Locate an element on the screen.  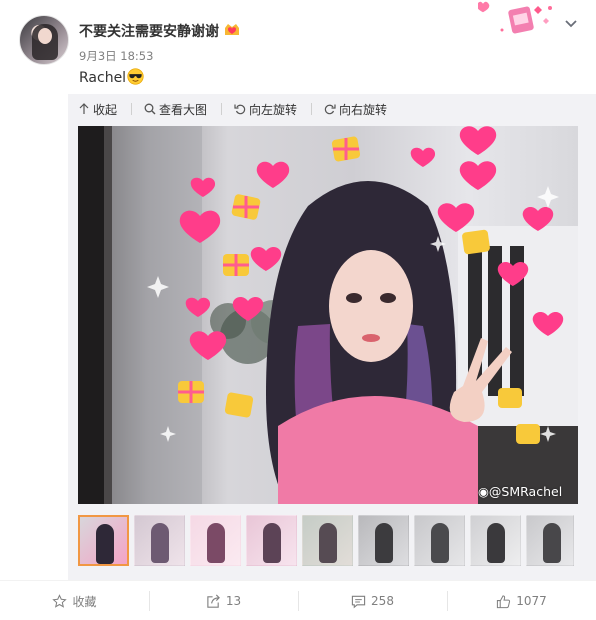
photo-watermark: ◉@SMRachel is located at coordinates (520, 491).